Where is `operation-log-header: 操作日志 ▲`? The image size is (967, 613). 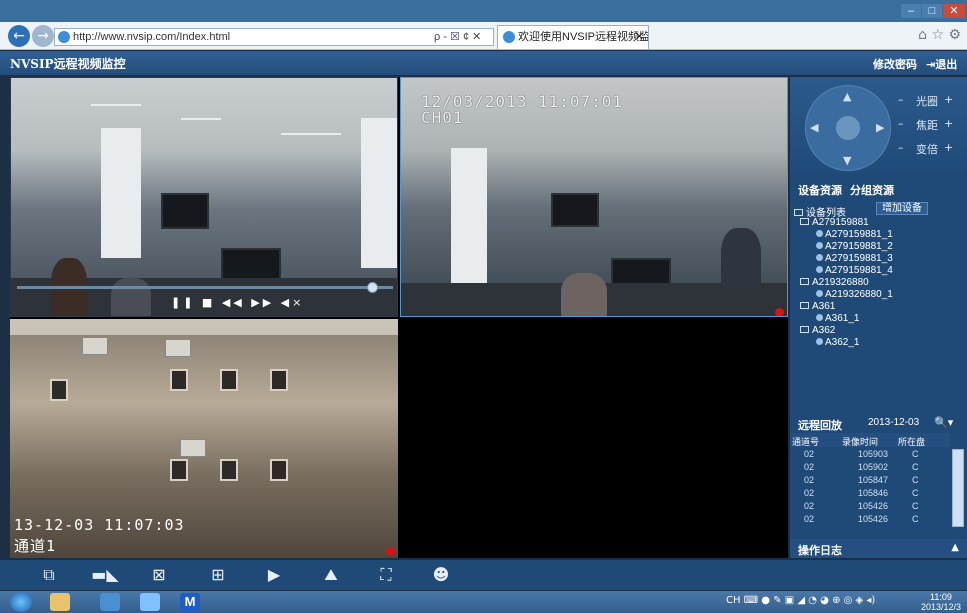
operation-log-header: 操作日志 ▲ is located at coordinates (878, 548).